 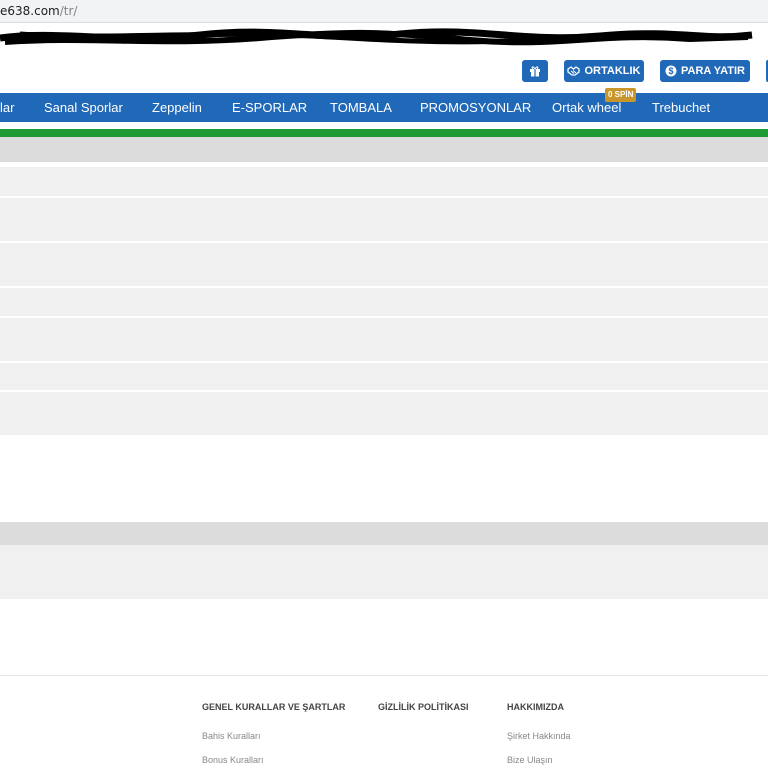 I want to click on gift-icon, so click(x=535, y=71).